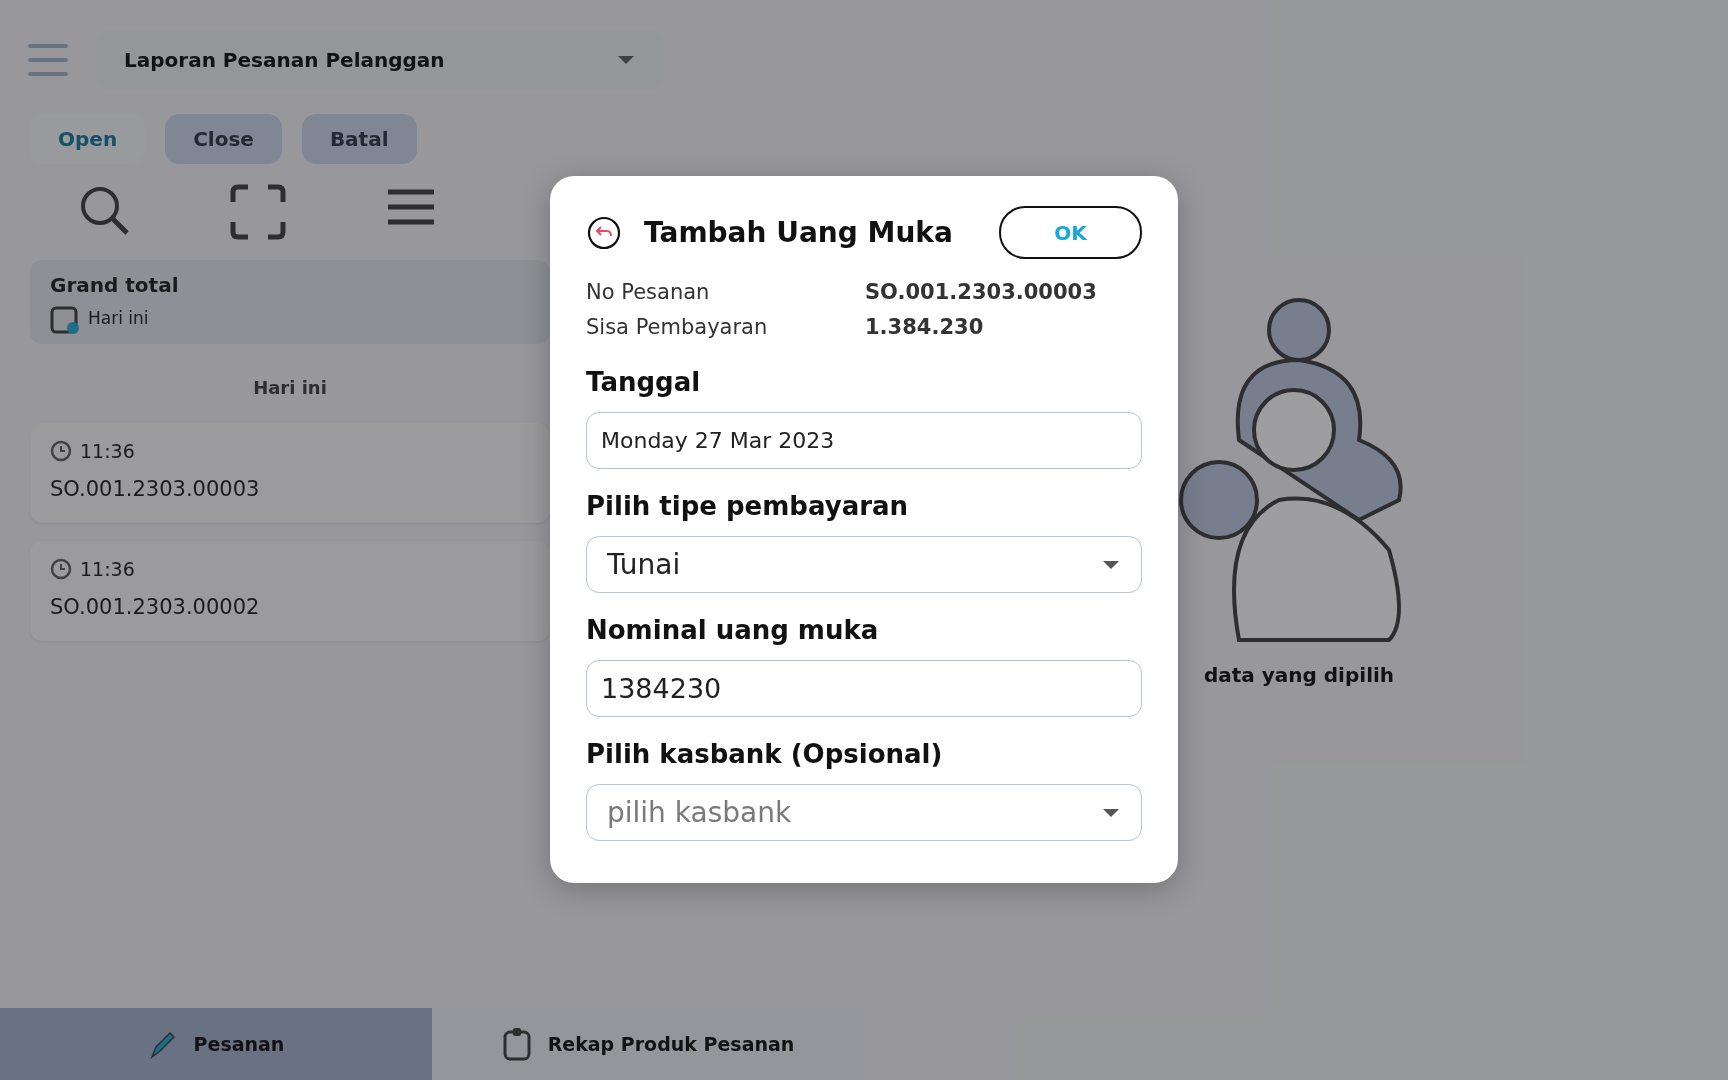 This screenshot has width=1728, height=1080. I want to click on calendar-icon, so click(65, 319).